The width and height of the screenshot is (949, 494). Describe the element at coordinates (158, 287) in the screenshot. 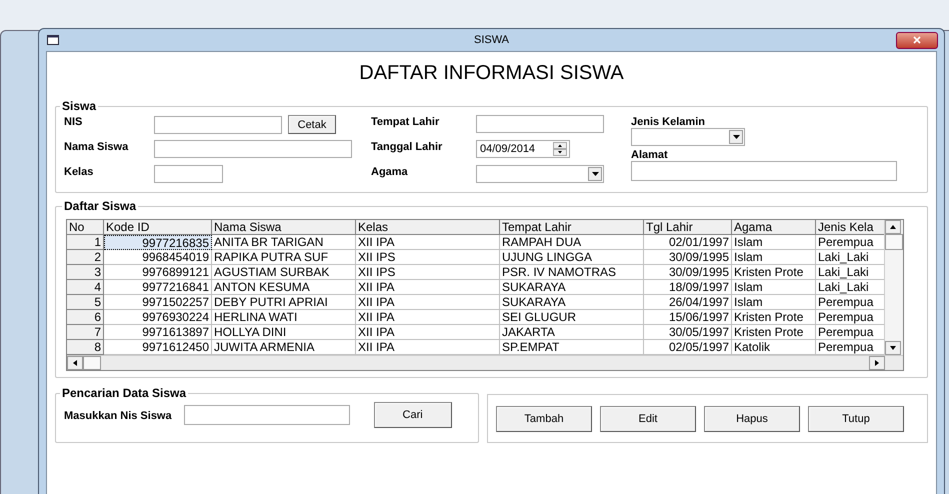

I see `table-cell: 9977216841` at that location.